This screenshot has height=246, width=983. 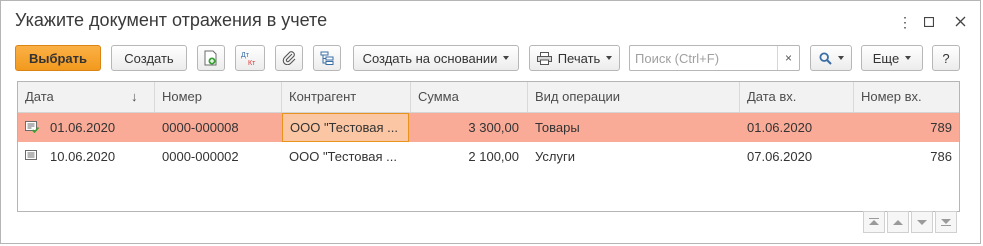 I want to click on help-button: ?, so click(x=946, y=58).